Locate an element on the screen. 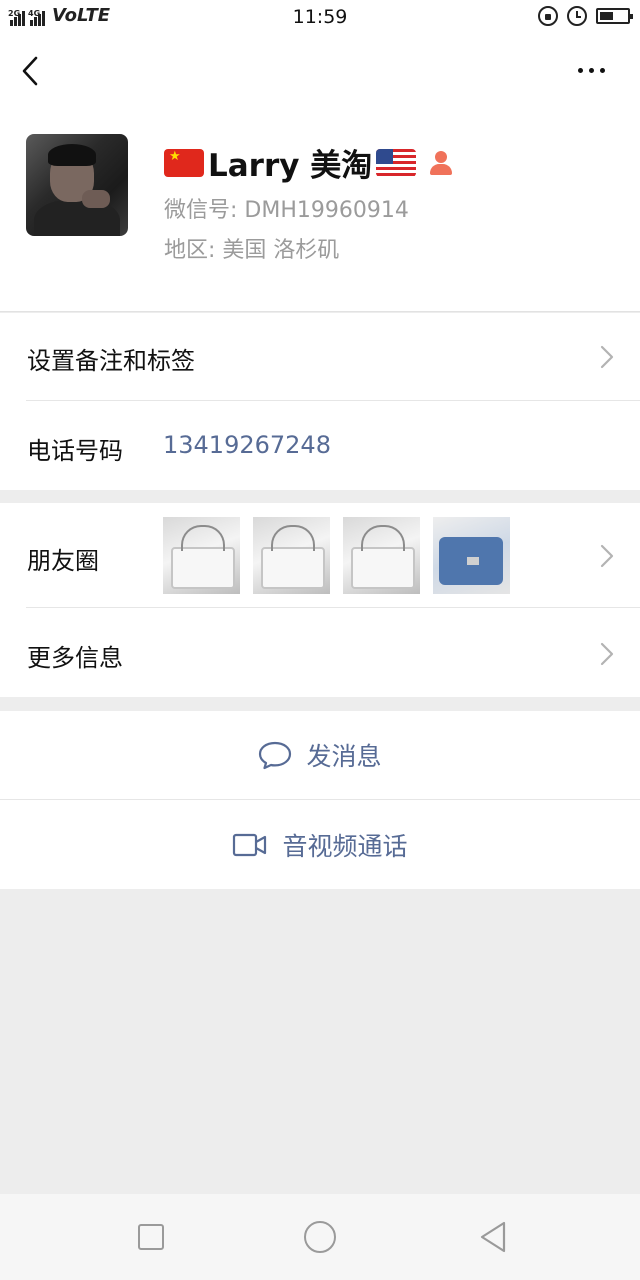 The height and width of the screenshot is (1280, 640). contact-info-section: 设置备注和标签 电话号码 13419267248 is located at coordinates (320, 401).